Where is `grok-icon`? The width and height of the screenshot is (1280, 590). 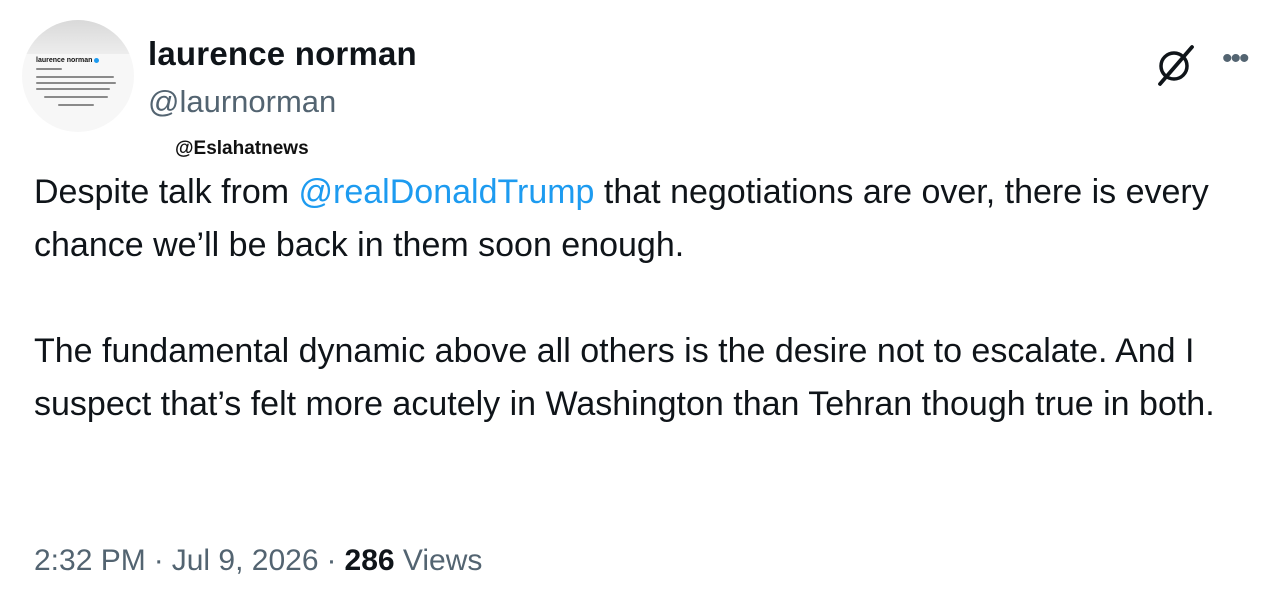
grok-icon is located at coordinates (1176, 65).